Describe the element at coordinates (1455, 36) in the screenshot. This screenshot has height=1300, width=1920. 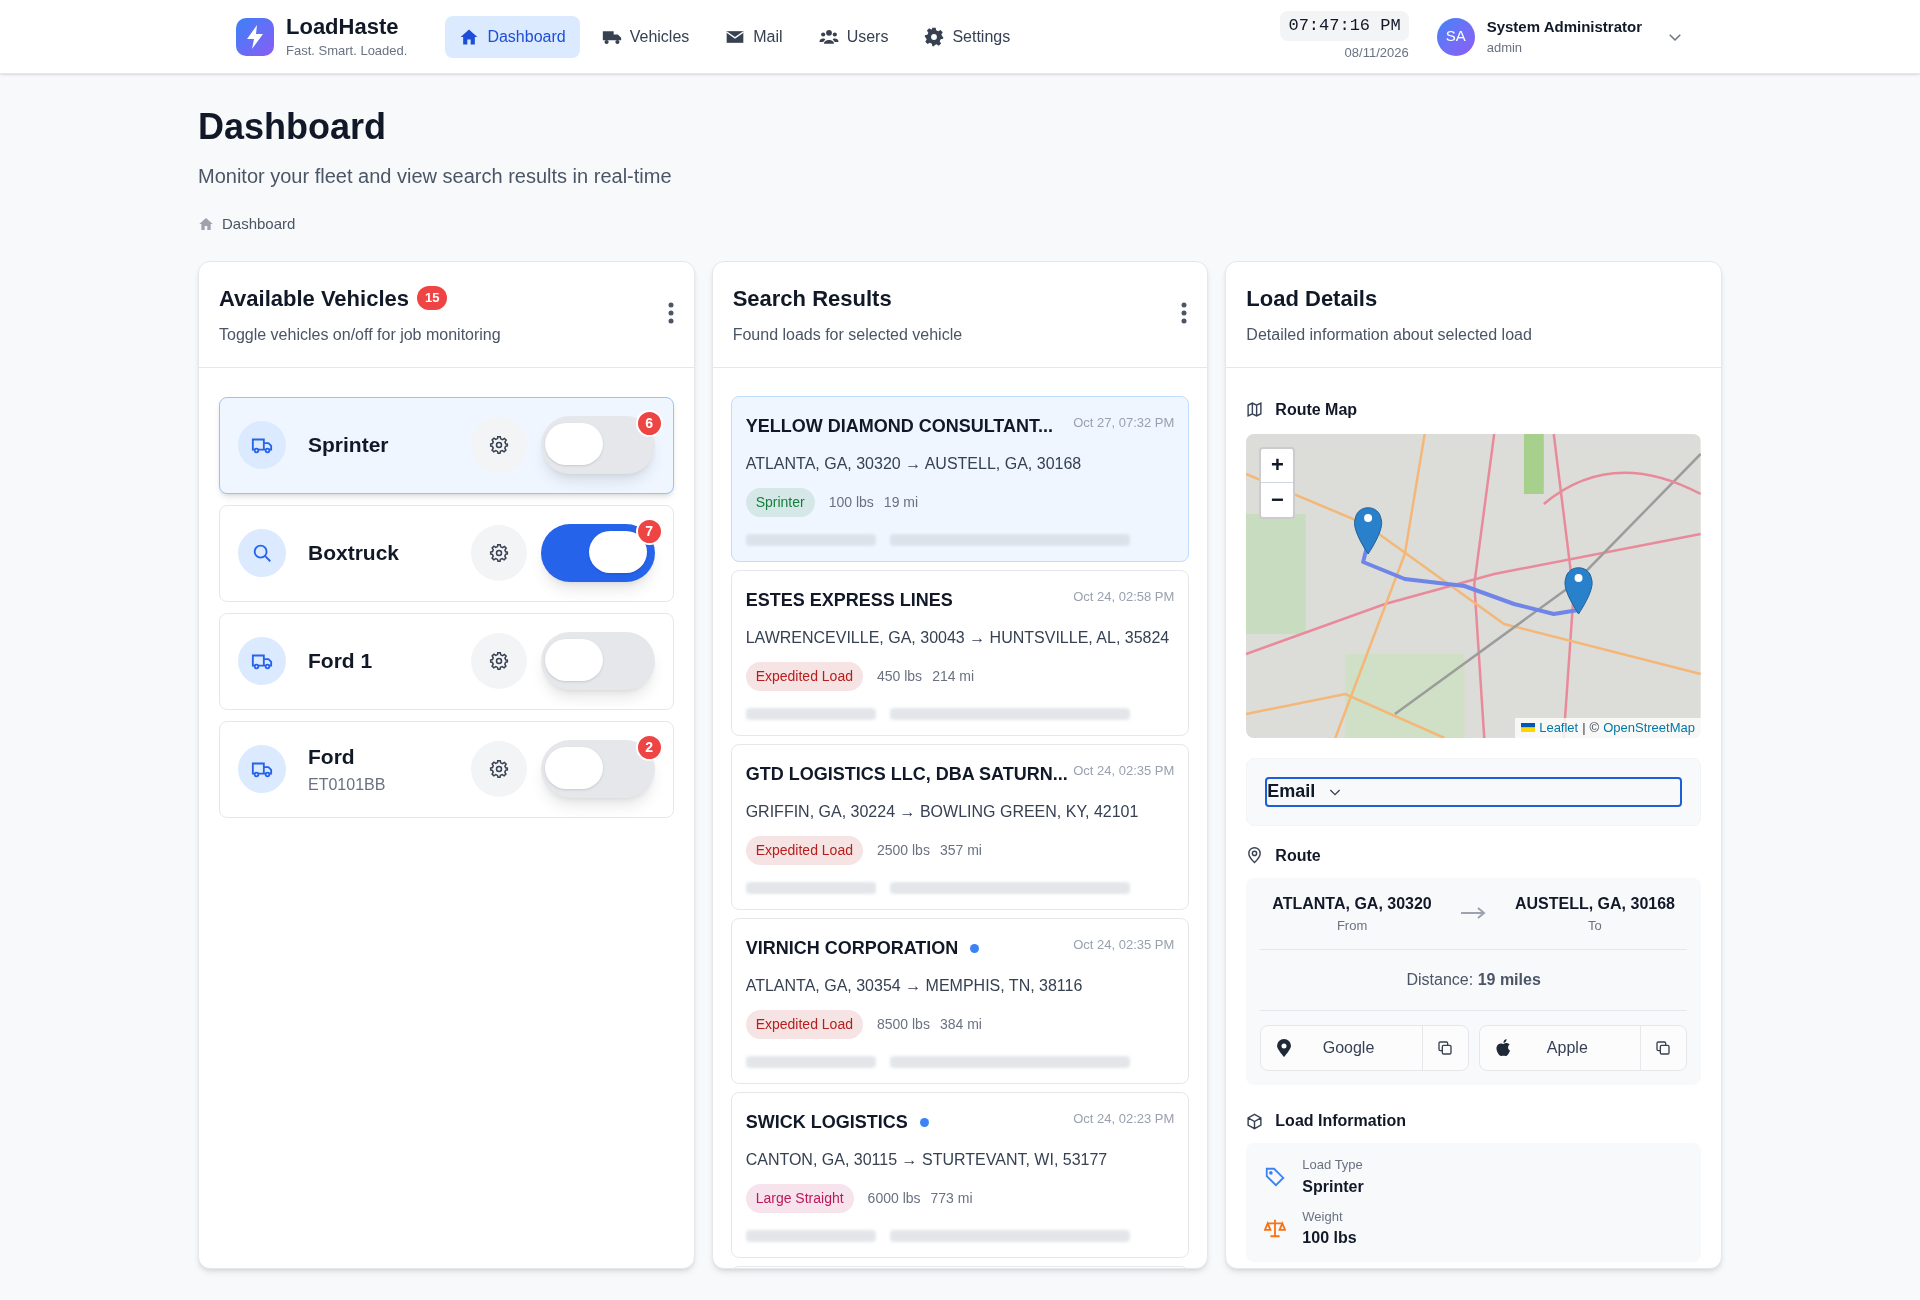
I see `user-avatar: SA` at that location.